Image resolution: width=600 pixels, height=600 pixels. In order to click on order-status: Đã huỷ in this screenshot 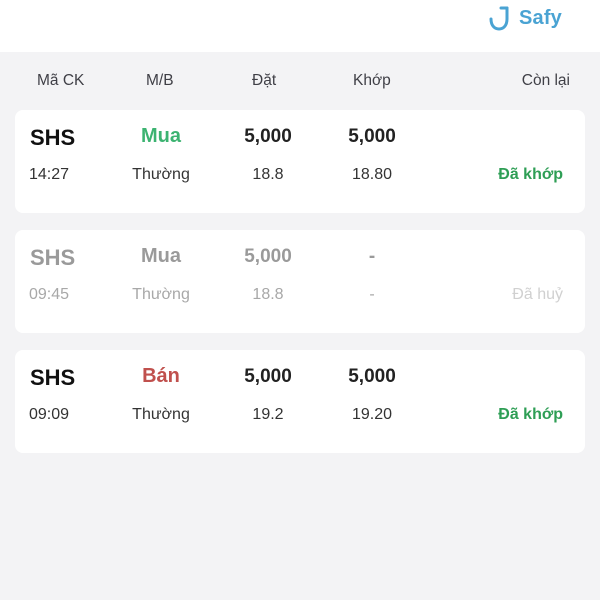, I will do `click(537, 294)`.